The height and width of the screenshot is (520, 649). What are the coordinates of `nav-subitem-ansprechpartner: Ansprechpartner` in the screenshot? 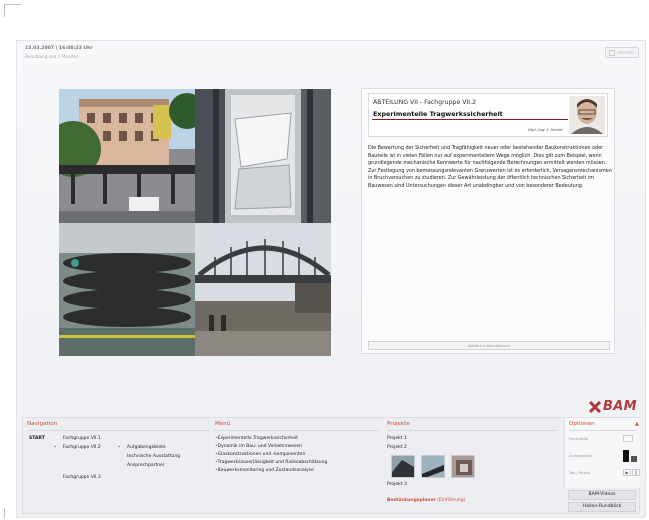 It's located at (146, 465).